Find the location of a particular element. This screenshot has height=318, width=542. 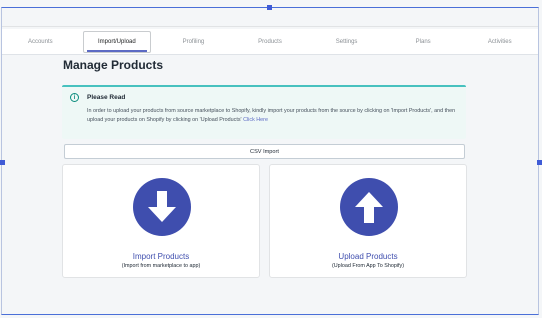

import-products-title: Import Products is located at coordinates (161, 256).